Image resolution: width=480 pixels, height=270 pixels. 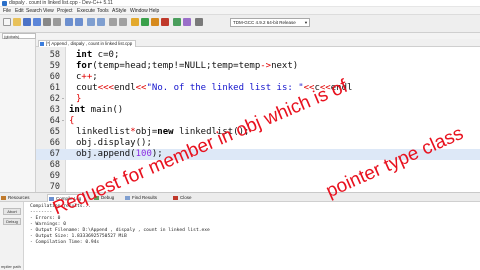 What do you see at coordinates (127, 198) in the screenshot?
I see `find-results-icon` at bounding box center [127, 198].